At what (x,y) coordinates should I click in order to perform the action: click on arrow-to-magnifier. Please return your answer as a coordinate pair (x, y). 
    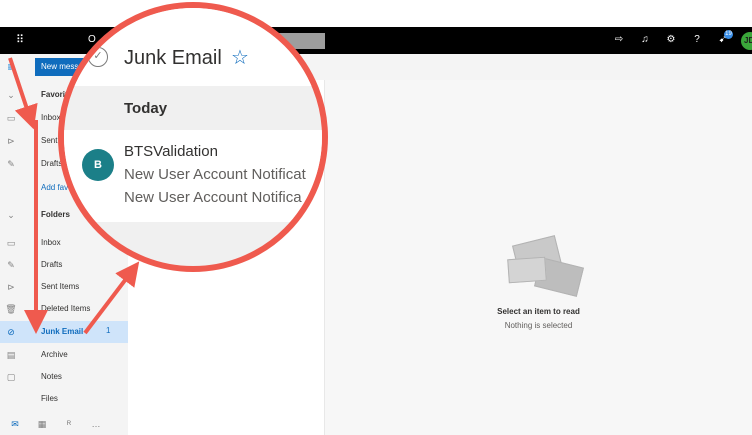
    Looking at the image, I should click on (111, 298).